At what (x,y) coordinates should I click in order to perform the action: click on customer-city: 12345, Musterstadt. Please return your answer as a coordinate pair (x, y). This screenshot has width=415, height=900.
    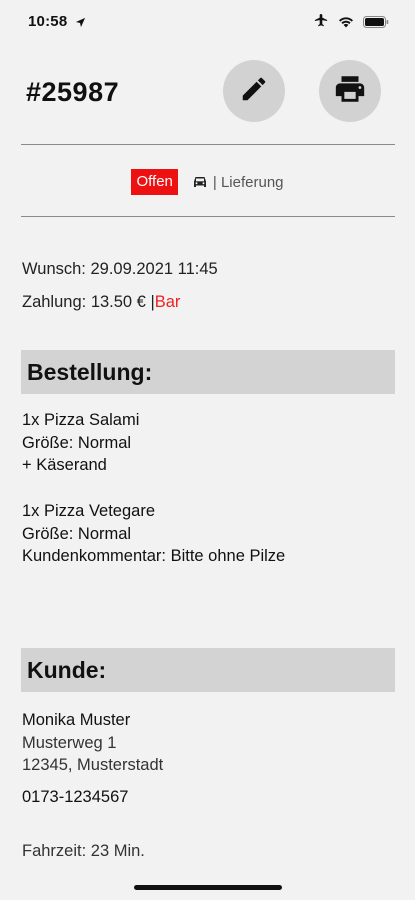
    Looking at the image, I should click on (93, 765).